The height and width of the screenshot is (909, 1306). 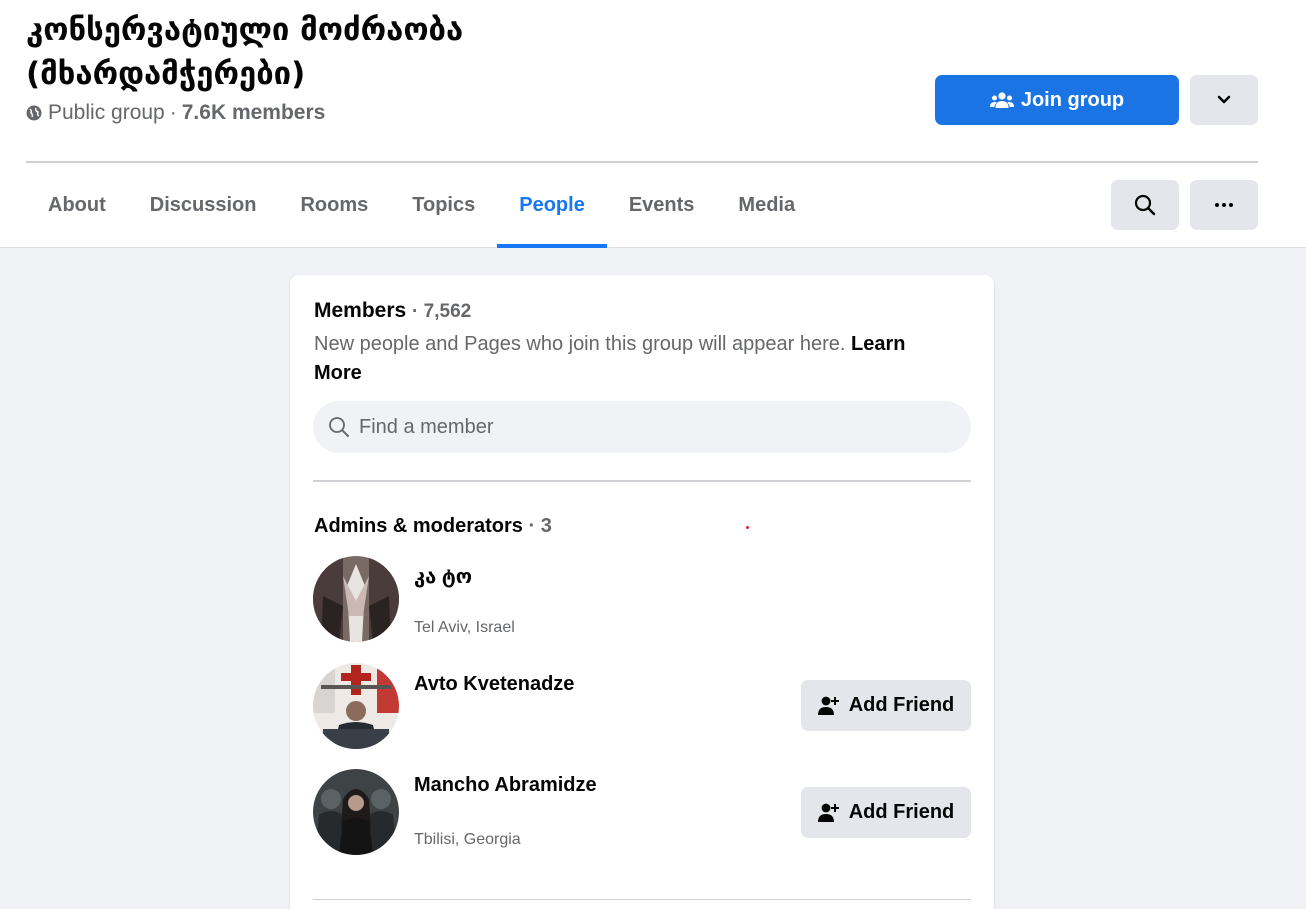 What do you see at coordinates (1001, 100) in the screenshot?
I see `group-people-icon` at bounding box center [1001, 100].